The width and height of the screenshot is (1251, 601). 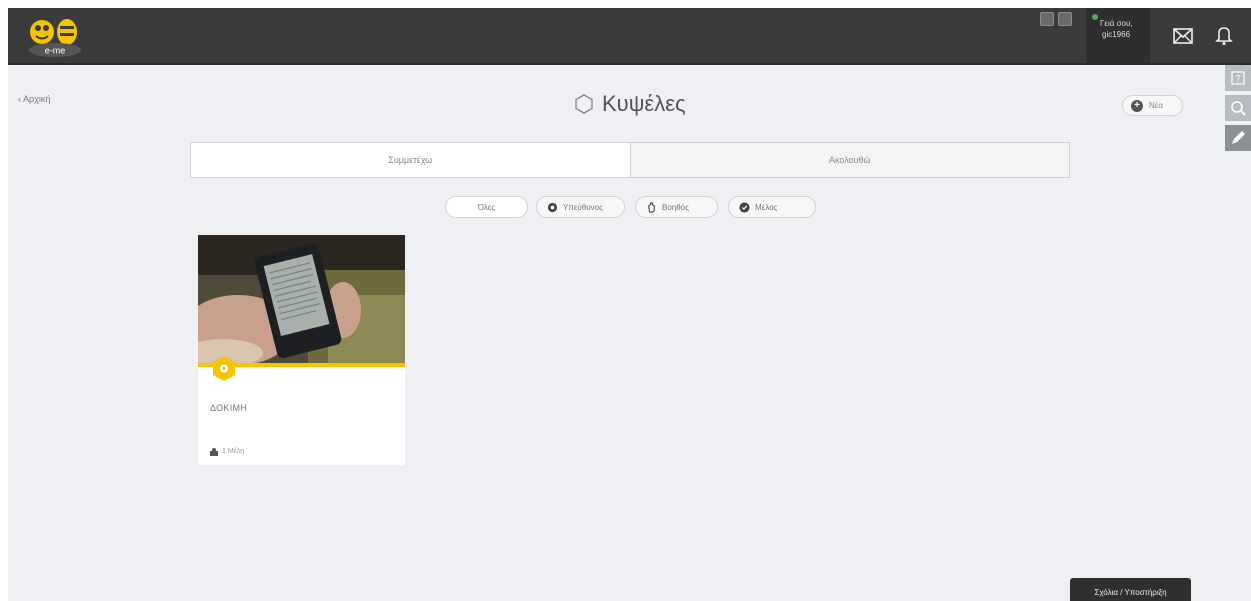 What do you see at coordinates (224, 368) in the screenshot?
I see `hive-owner-badge-icon` at bounding box center [224, 368].